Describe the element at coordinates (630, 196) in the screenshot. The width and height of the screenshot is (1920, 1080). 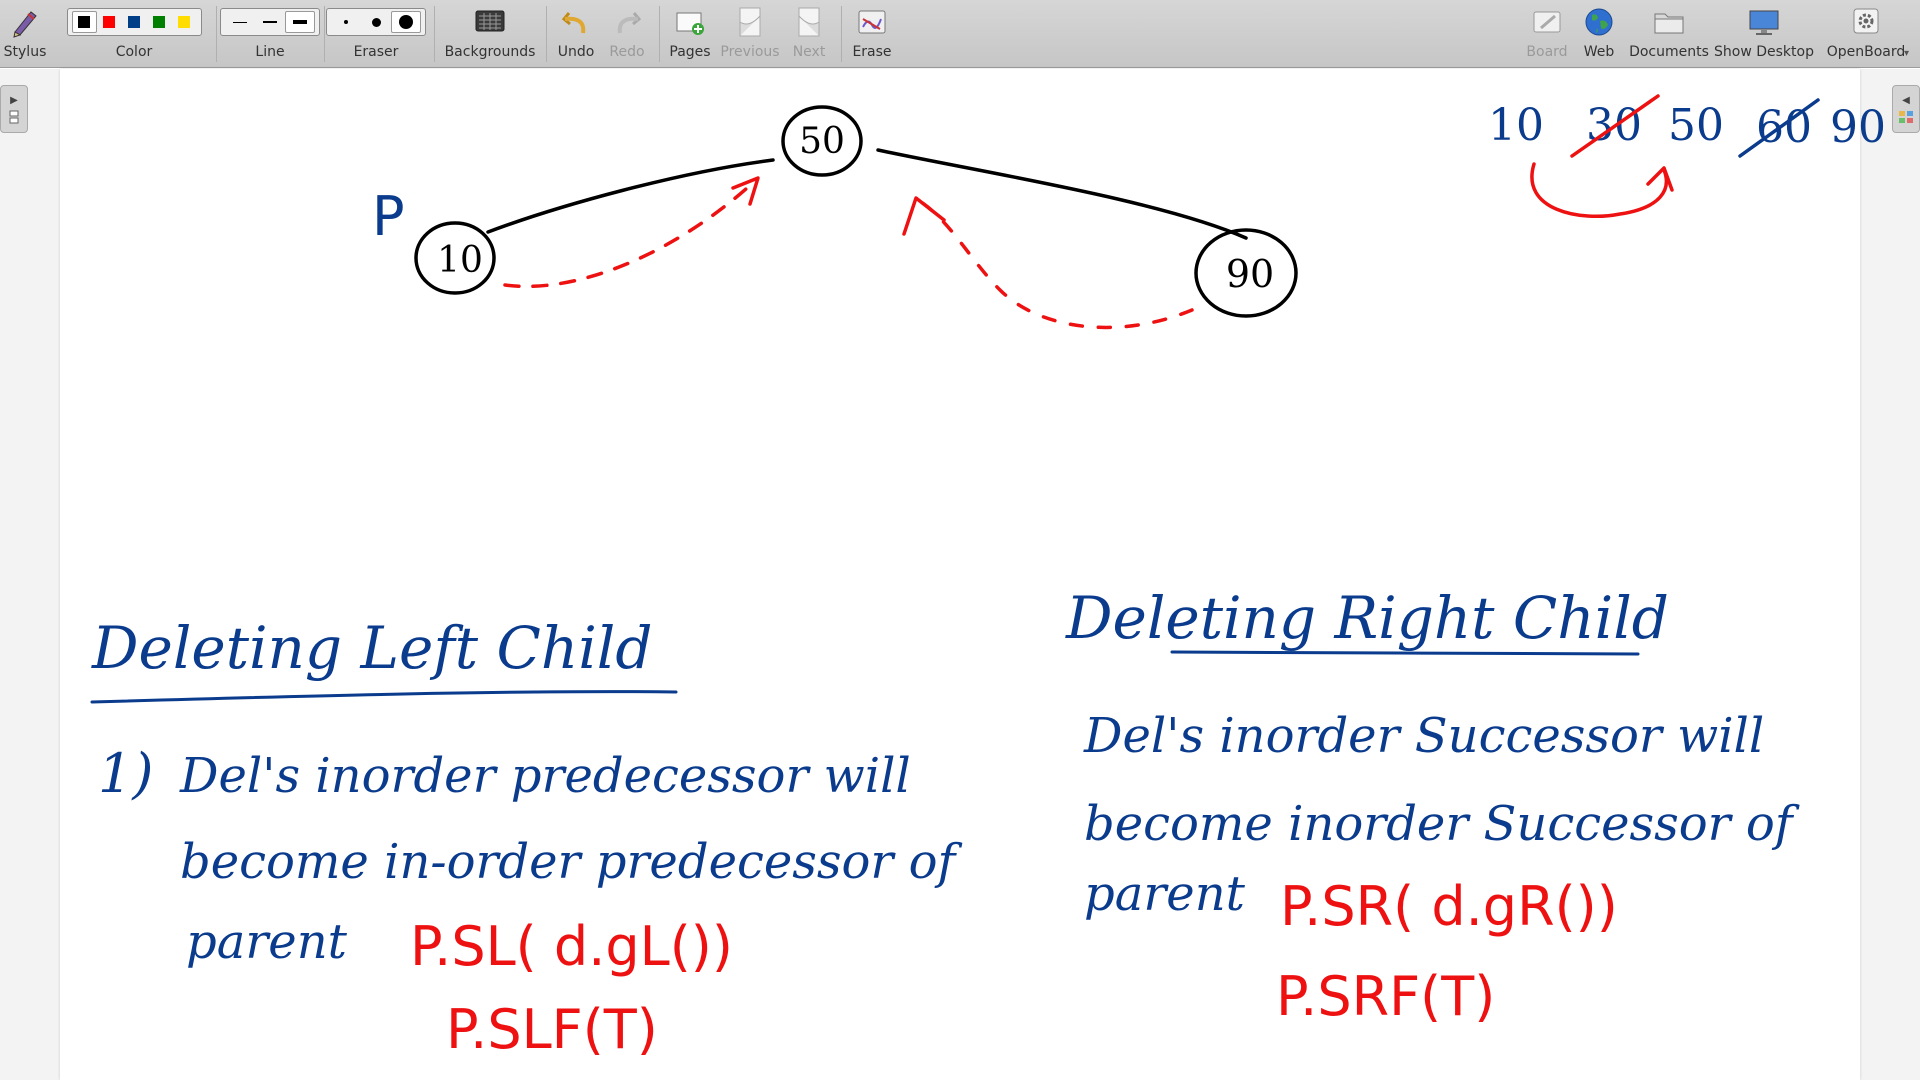
I see `edge-root-left` at that location.